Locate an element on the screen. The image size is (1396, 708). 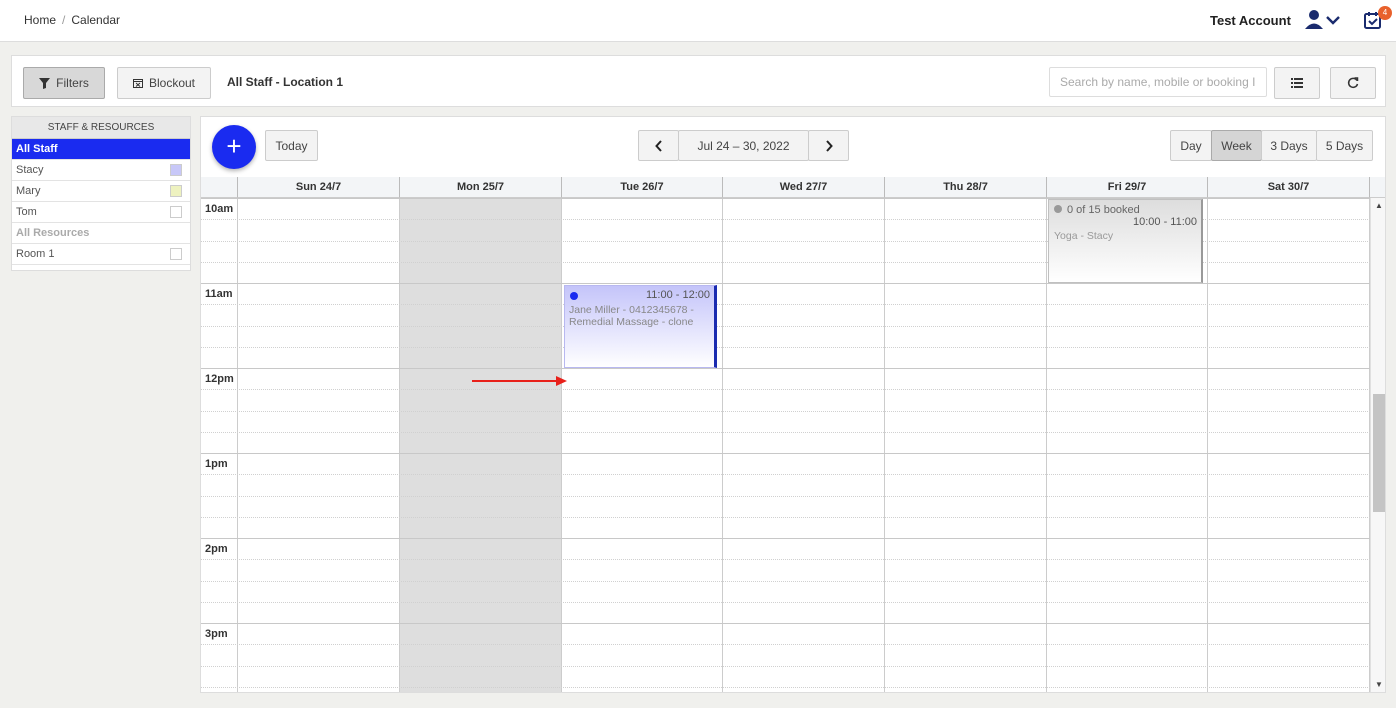
day-header-sun: Sun 24/7 is located at coordinates (319, 187).